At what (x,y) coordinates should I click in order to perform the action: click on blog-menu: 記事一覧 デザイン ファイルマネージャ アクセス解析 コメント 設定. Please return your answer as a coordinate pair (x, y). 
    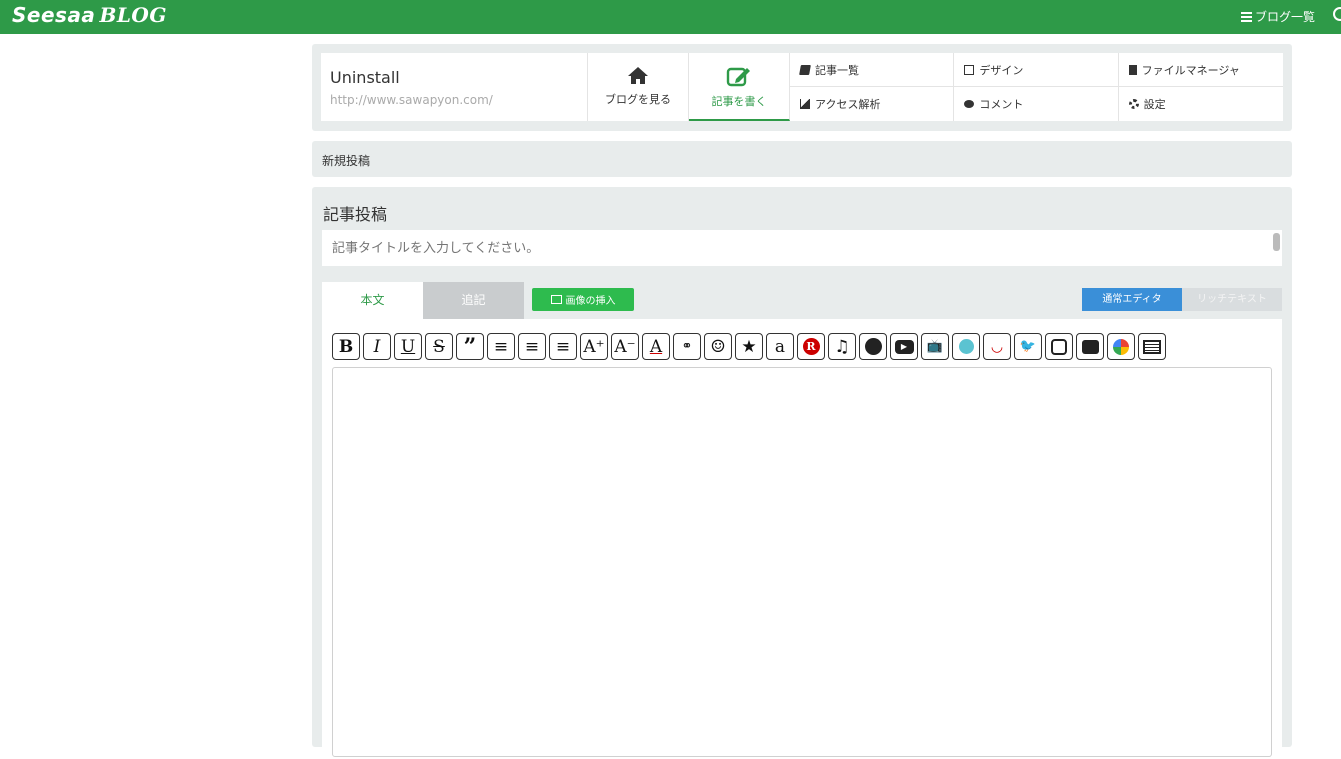
    Looking at the image, I should click on (1036, 87).